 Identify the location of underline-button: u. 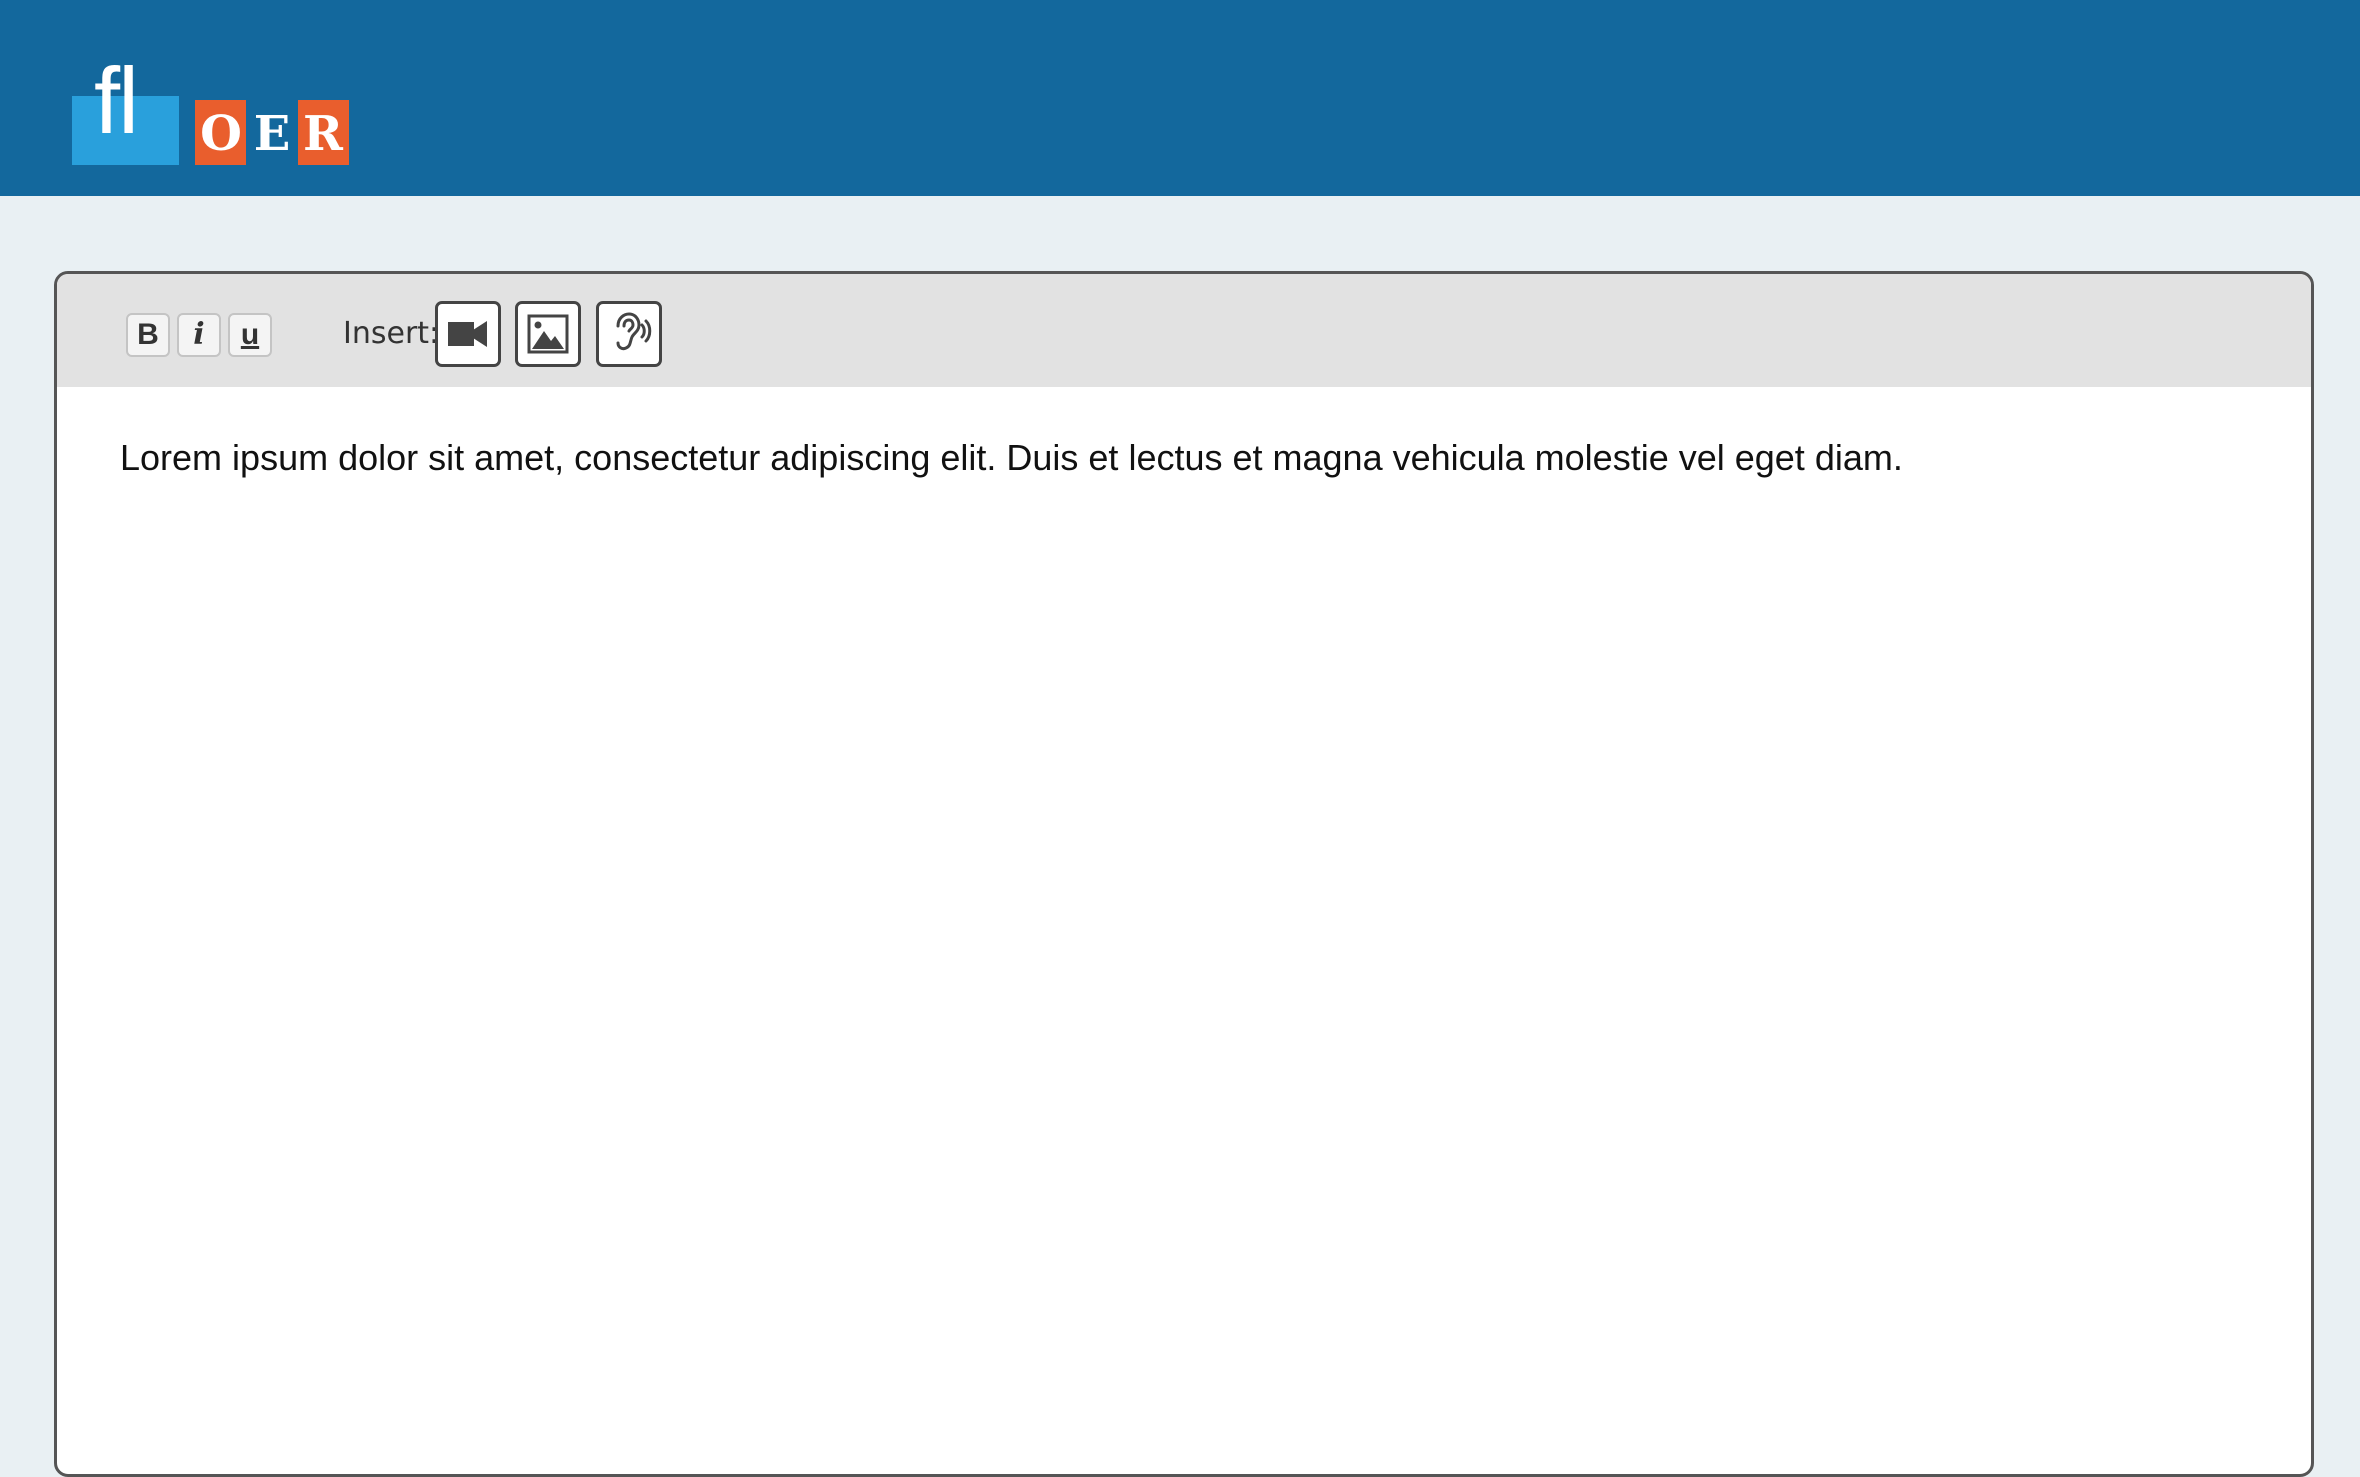
(250, 335).